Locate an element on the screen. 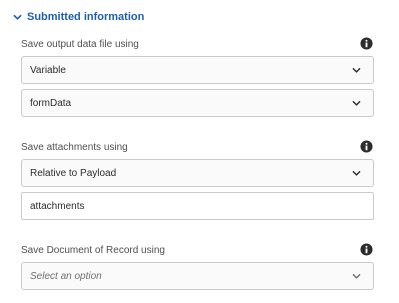  document-of-record-select: Select an option is located at coordinates (197, 276).